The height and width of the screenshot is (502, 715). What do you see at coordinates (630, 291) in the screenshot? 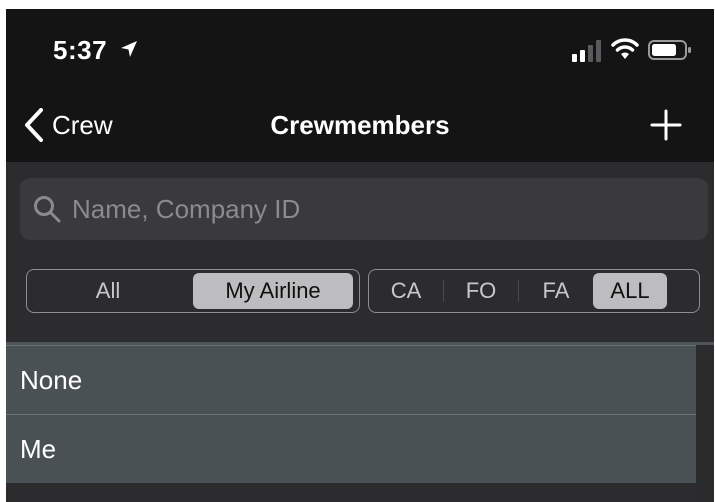
I see `segment-all-roles: ALL` at bounding box center [630, 291].